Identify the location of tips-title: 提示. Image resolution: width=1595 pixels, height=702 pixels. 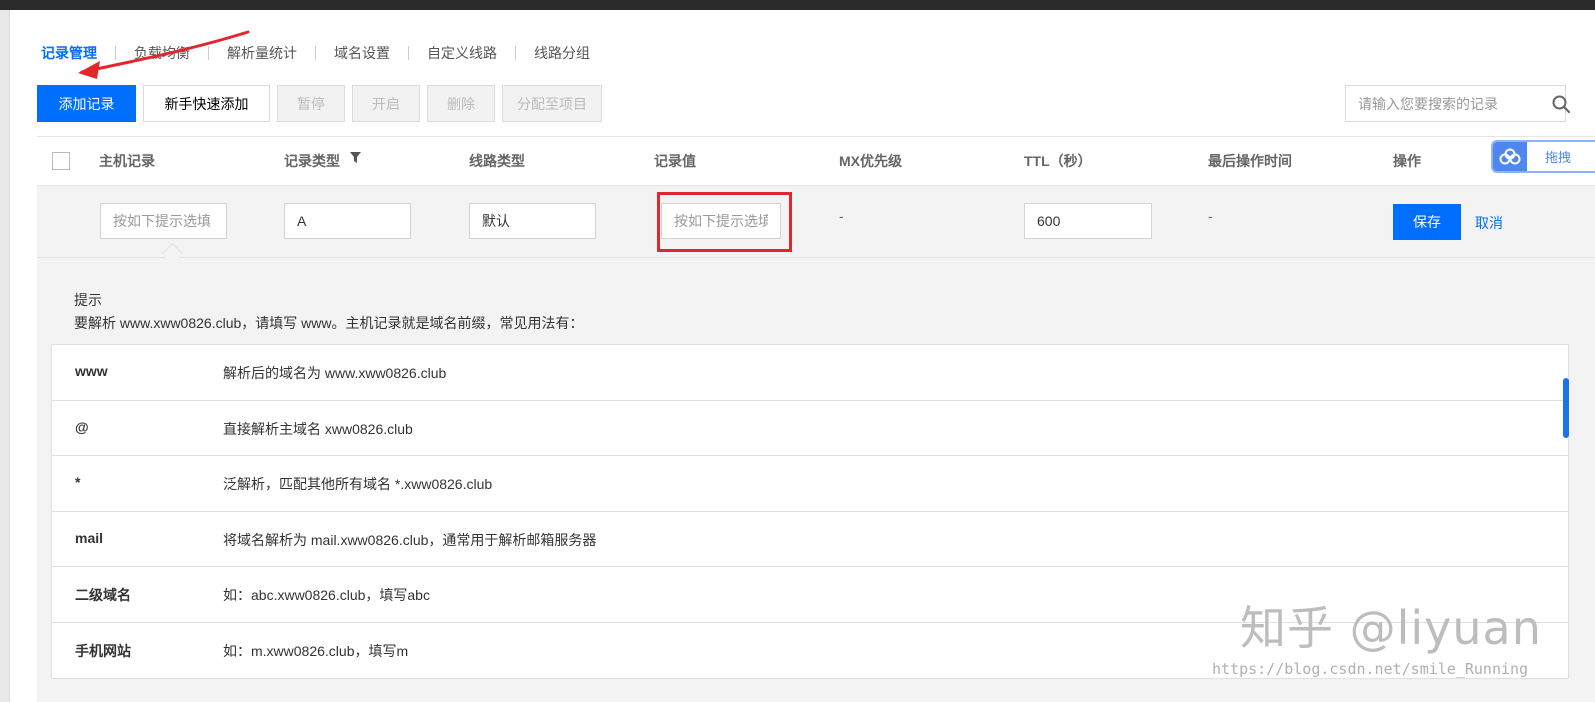
(88, 300).